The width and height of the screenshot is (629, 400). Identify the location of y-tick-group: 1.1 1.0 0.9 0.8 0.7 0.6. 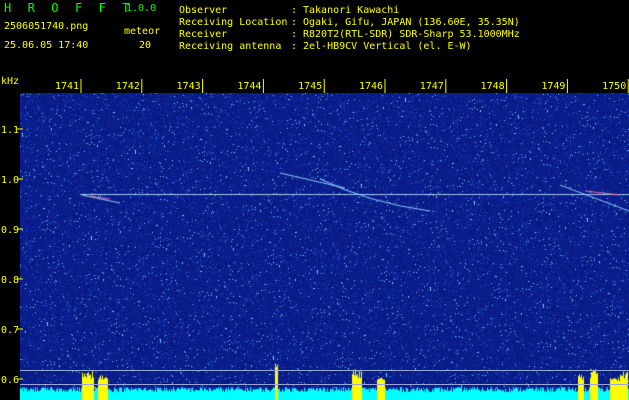
(12, 255).